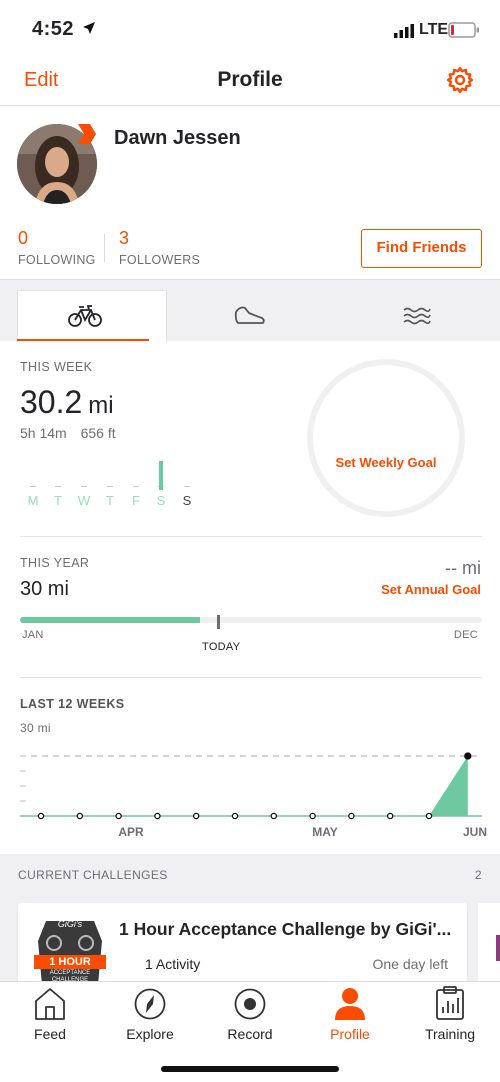 The width and height of the screenshot is (500, 1082). What do you see at coordinates (160, 260) in the screenshot?
I see `followers-label: FOLLOWERS` at bounding box center [160, 260].